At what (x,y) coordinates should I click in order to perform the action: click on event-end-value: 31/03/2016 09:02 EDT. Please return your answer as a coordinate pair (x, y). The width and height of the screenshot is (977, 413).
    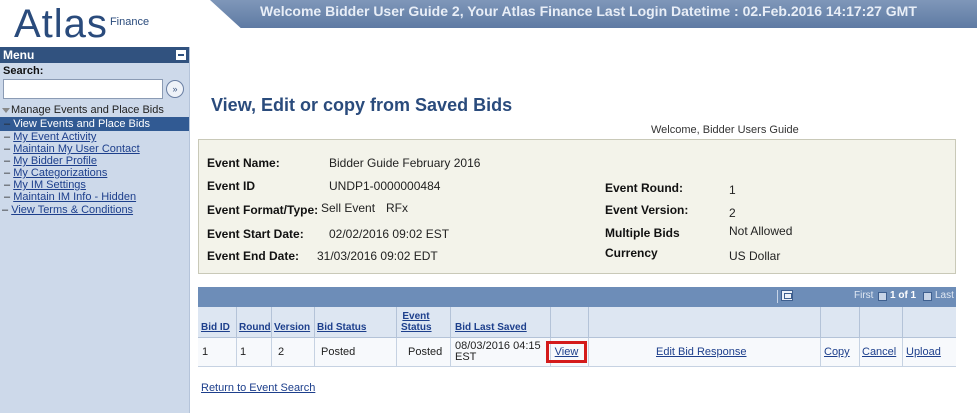
    Looking at the image, I should click on (377, 256).